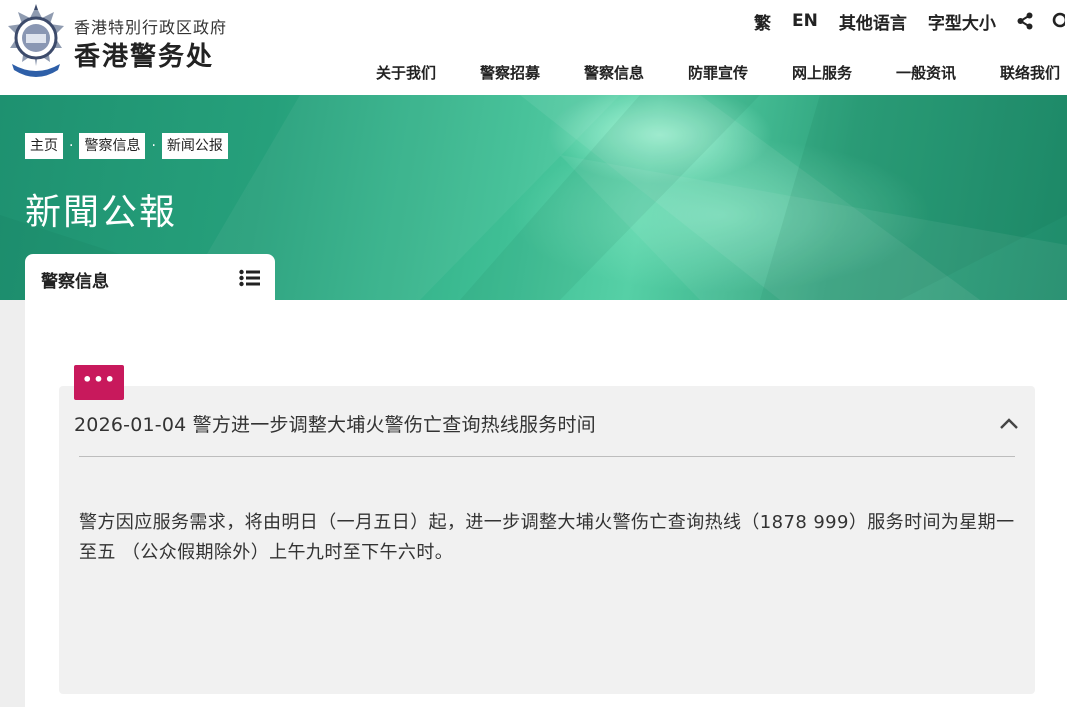 The height and width of the screenshot is (707, 1067). I want to click on nav-crime-prevention: 防罪宣传, so click(740, 73).